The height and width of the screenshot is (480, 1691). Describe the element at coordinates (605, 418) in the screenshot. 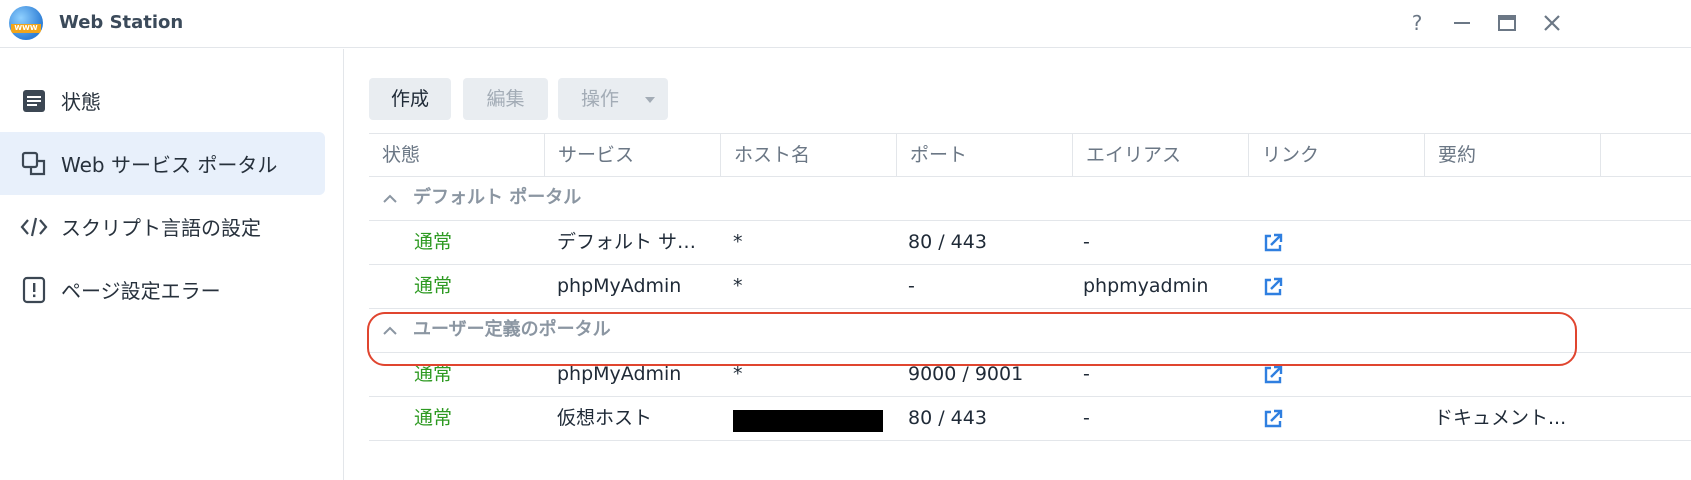

I see `service-cell: 仮想ホスト` at that location.